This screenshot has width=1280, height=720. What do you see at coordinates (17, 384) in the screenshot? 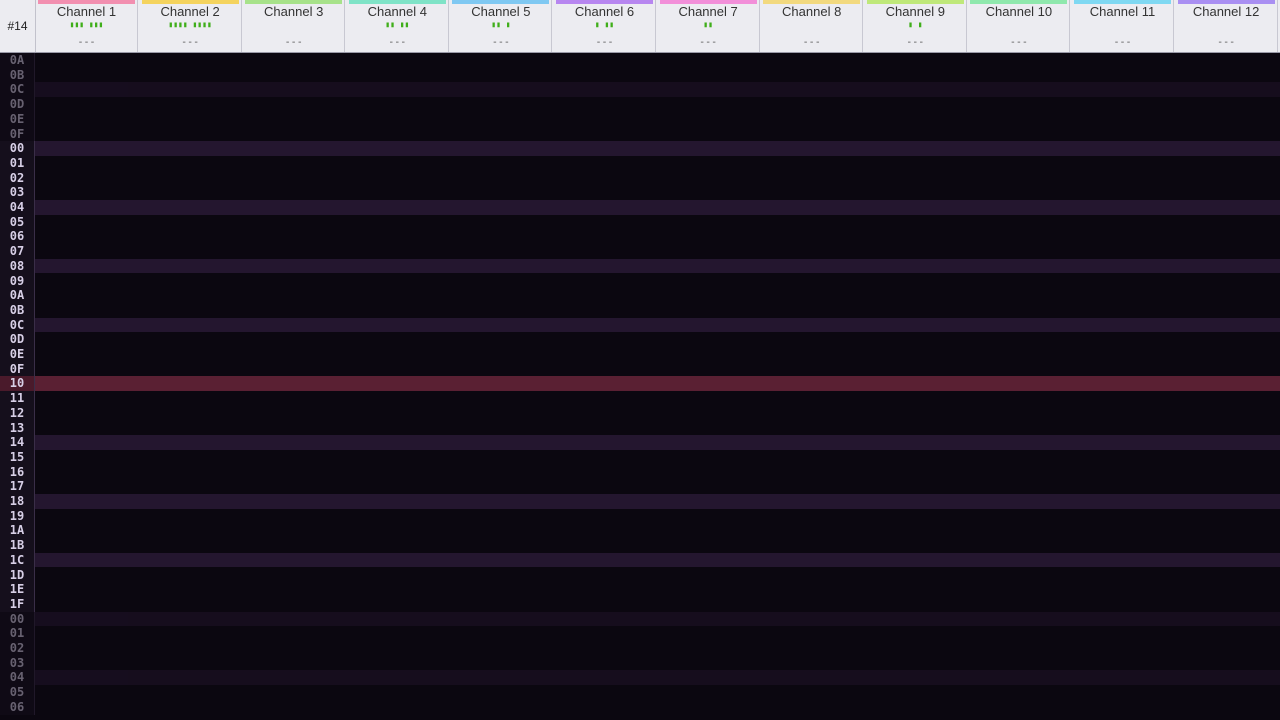
I see `row-number: 10` at bounding box center [17, 384].